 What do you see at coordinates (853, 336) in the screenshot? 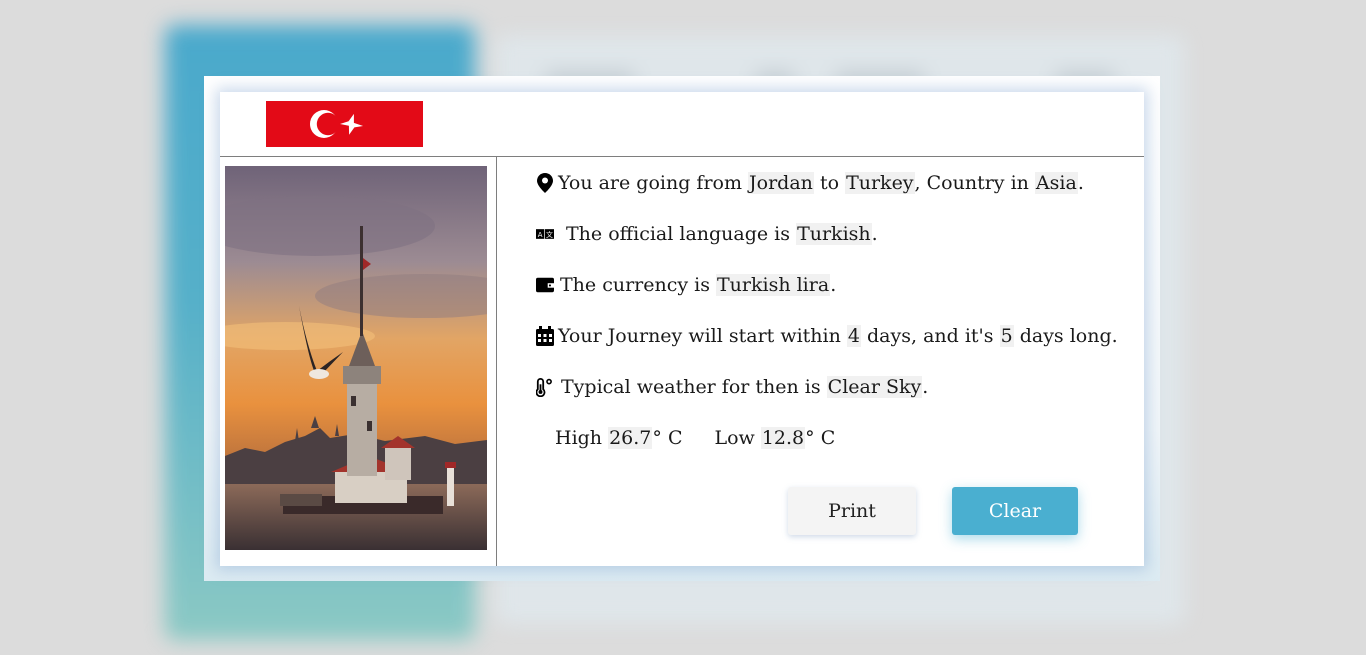
I see `journey-start-days: 4` at bounding box center [853, 336].